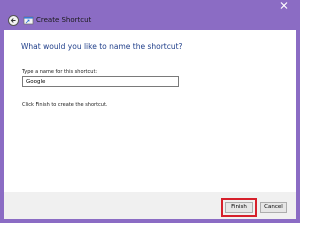 This screenshot has height=240, width=320. I want to click on name-field-label: Type a name for this shortcut:, so click(60, 72).